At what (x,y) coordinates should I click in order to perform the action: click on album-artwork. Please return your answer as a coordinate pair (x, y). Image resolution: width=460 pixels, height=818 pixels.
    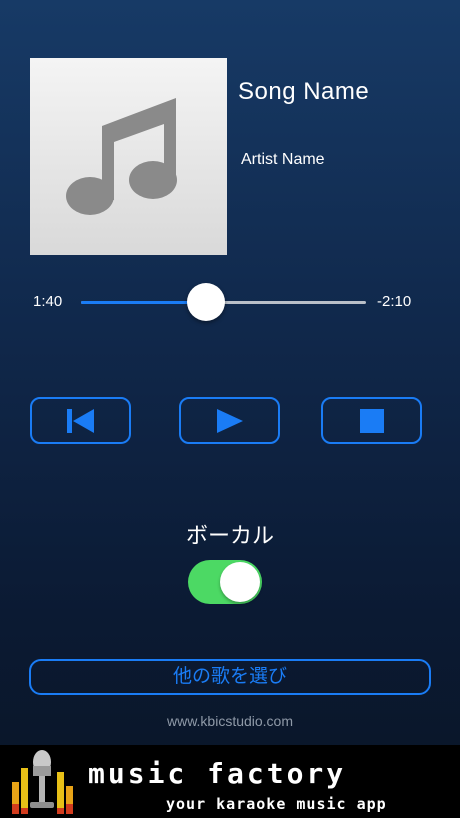
    Looking at the image, I should click on (128, 156).